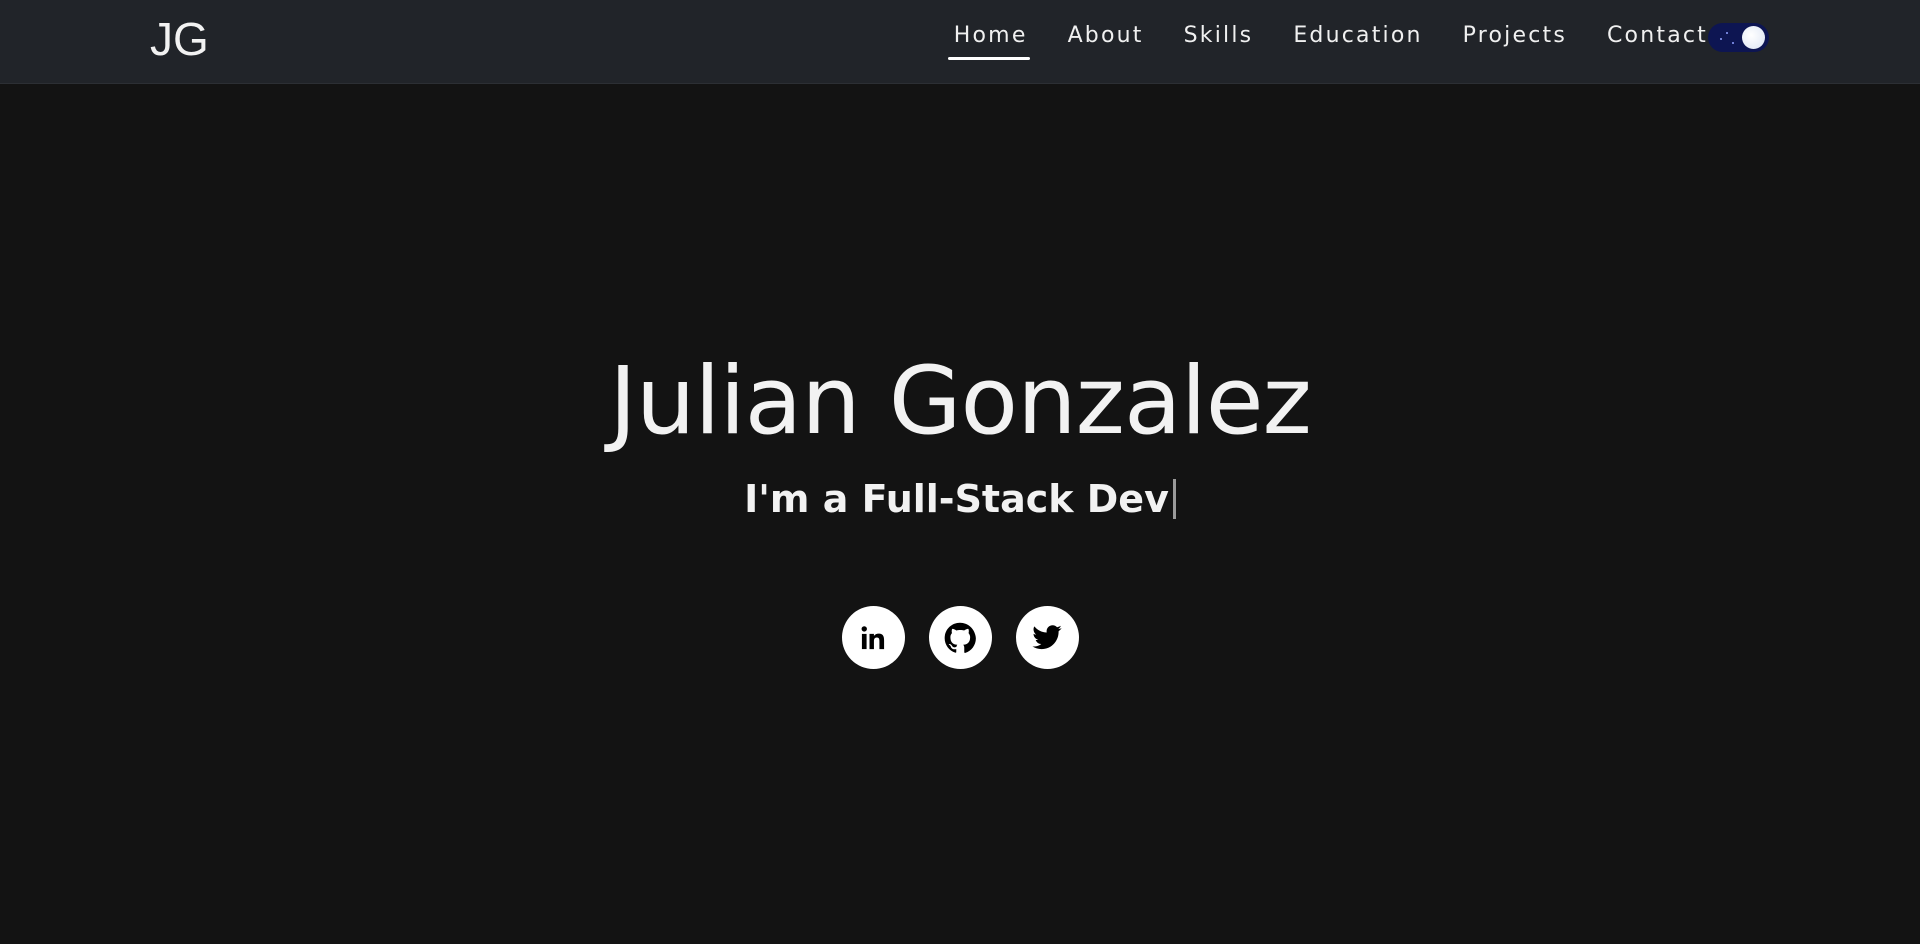 This screenshot has height=944, width=1920. I want to click on nav-link-projects: Projects, so click(1515, 36).